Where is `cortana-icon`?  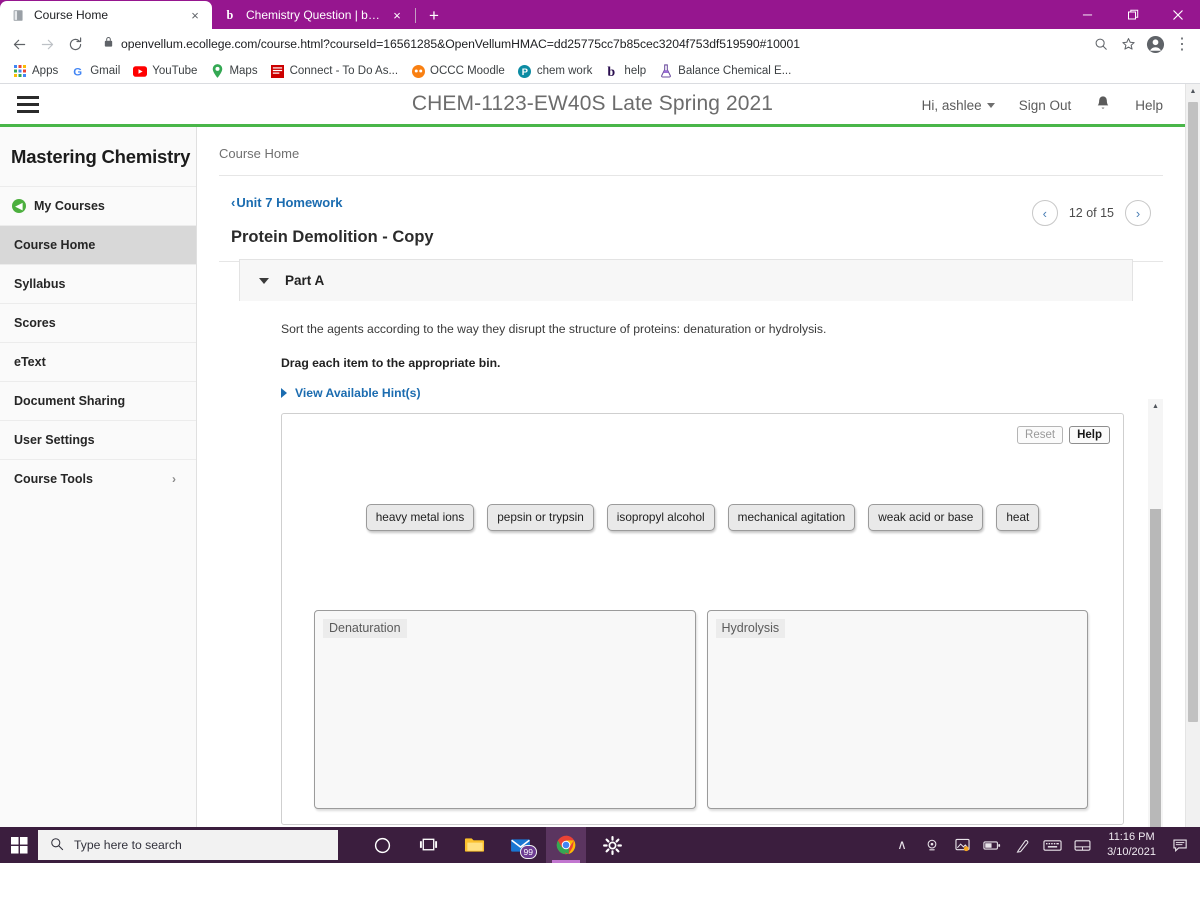
cortana-icon is located at coordinates (382, 845).